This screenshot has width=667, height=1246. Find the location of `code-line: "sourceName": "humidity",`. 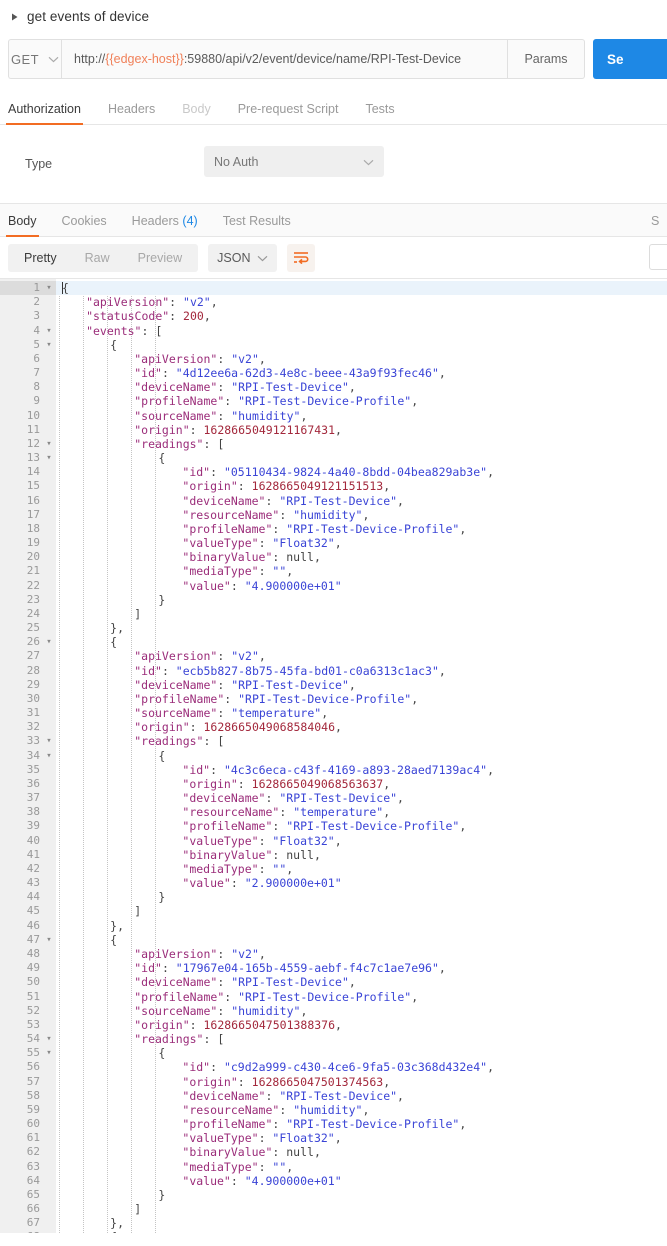

code-line: "sourceName": "humidity", is located at coordinates (181, 416).